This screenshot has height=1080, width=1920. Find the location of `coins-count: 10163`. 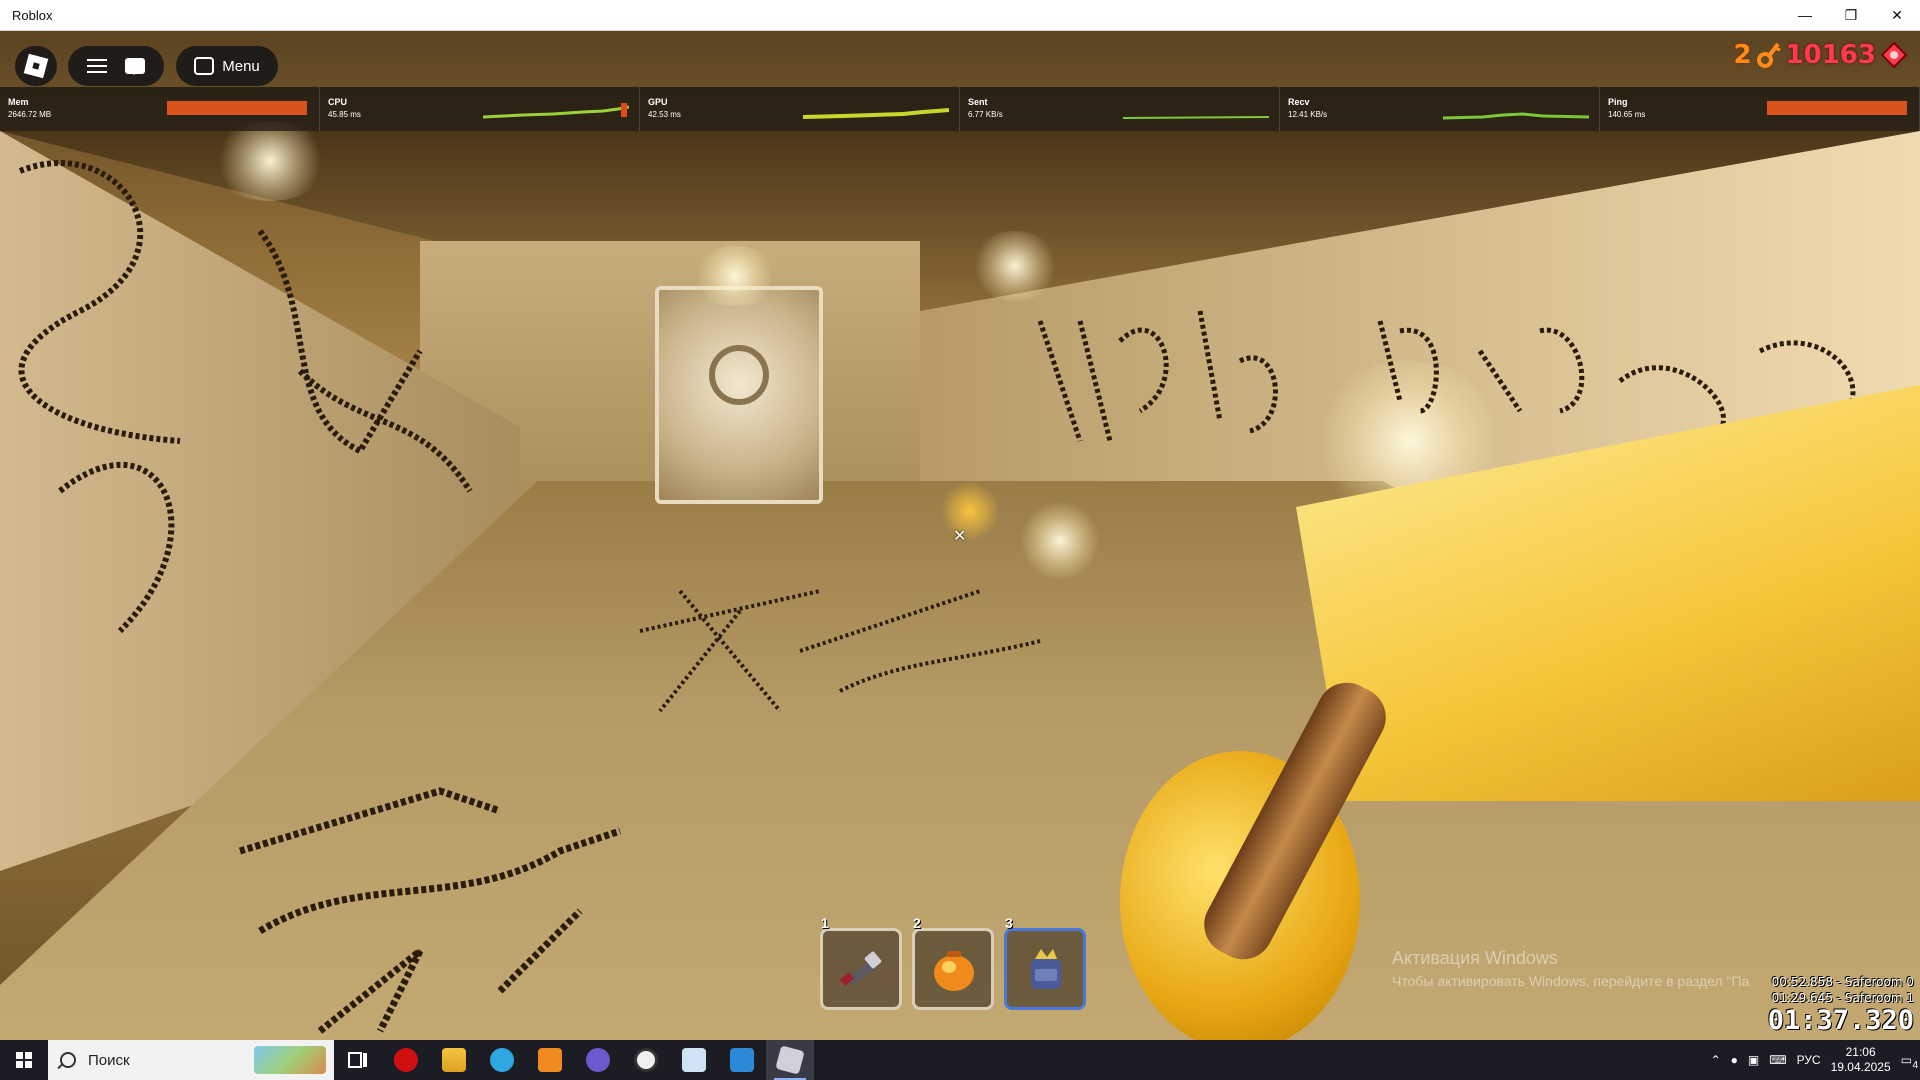

coins-count: 10163 is located at coordinates (1830, 55).